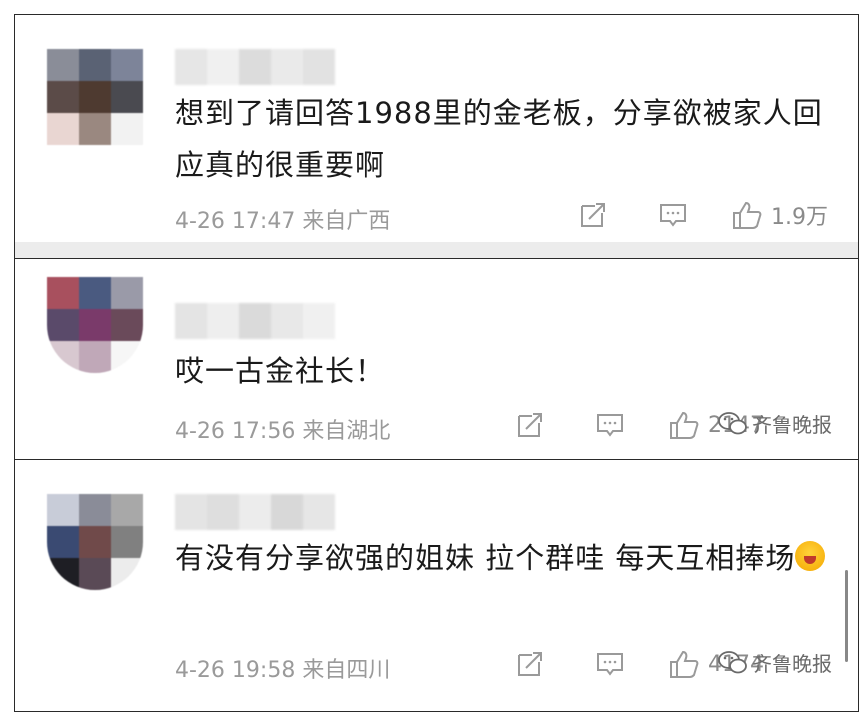 The width and height of the screenshot is (868, 728). Describe the element at coordinates (485, 558) in the screenshot. I see `comment-text-content: 有没有分享欲强的姐妹 拉个群哇 每天互相捧场` at that location.